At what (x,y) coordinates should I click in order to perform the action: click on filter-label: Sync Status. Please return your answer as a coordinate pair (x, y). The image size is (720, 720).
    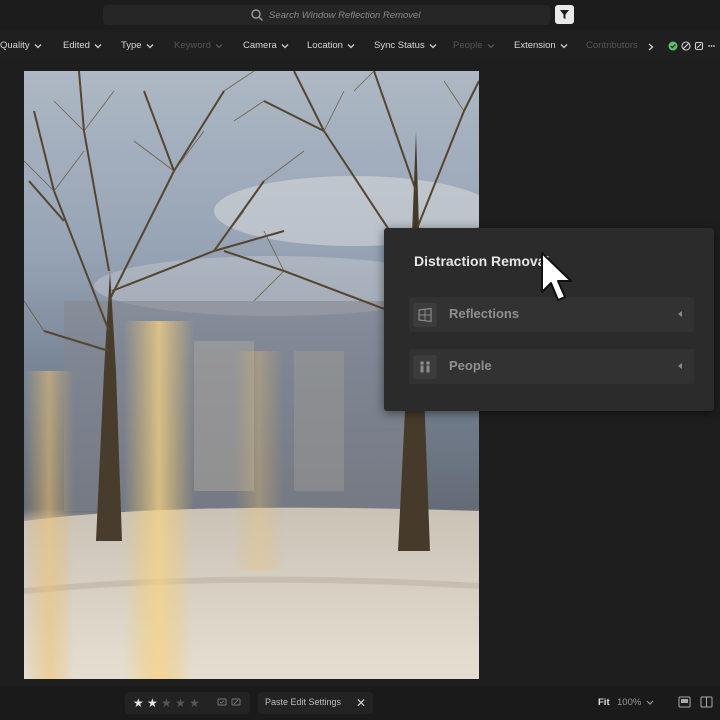
    Looking at the image, I should click on (399, 45).